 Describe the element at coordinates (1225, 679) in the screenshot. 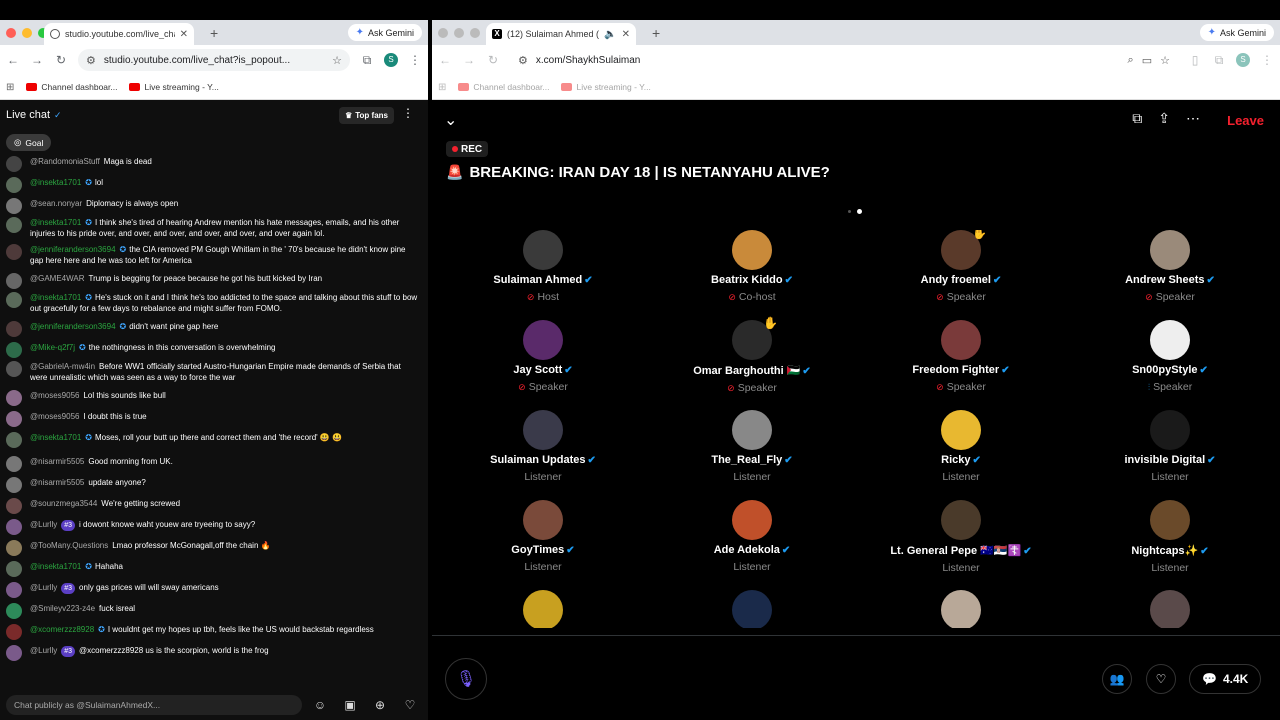

I see `comments-button: 💬 4.4K` at that location.